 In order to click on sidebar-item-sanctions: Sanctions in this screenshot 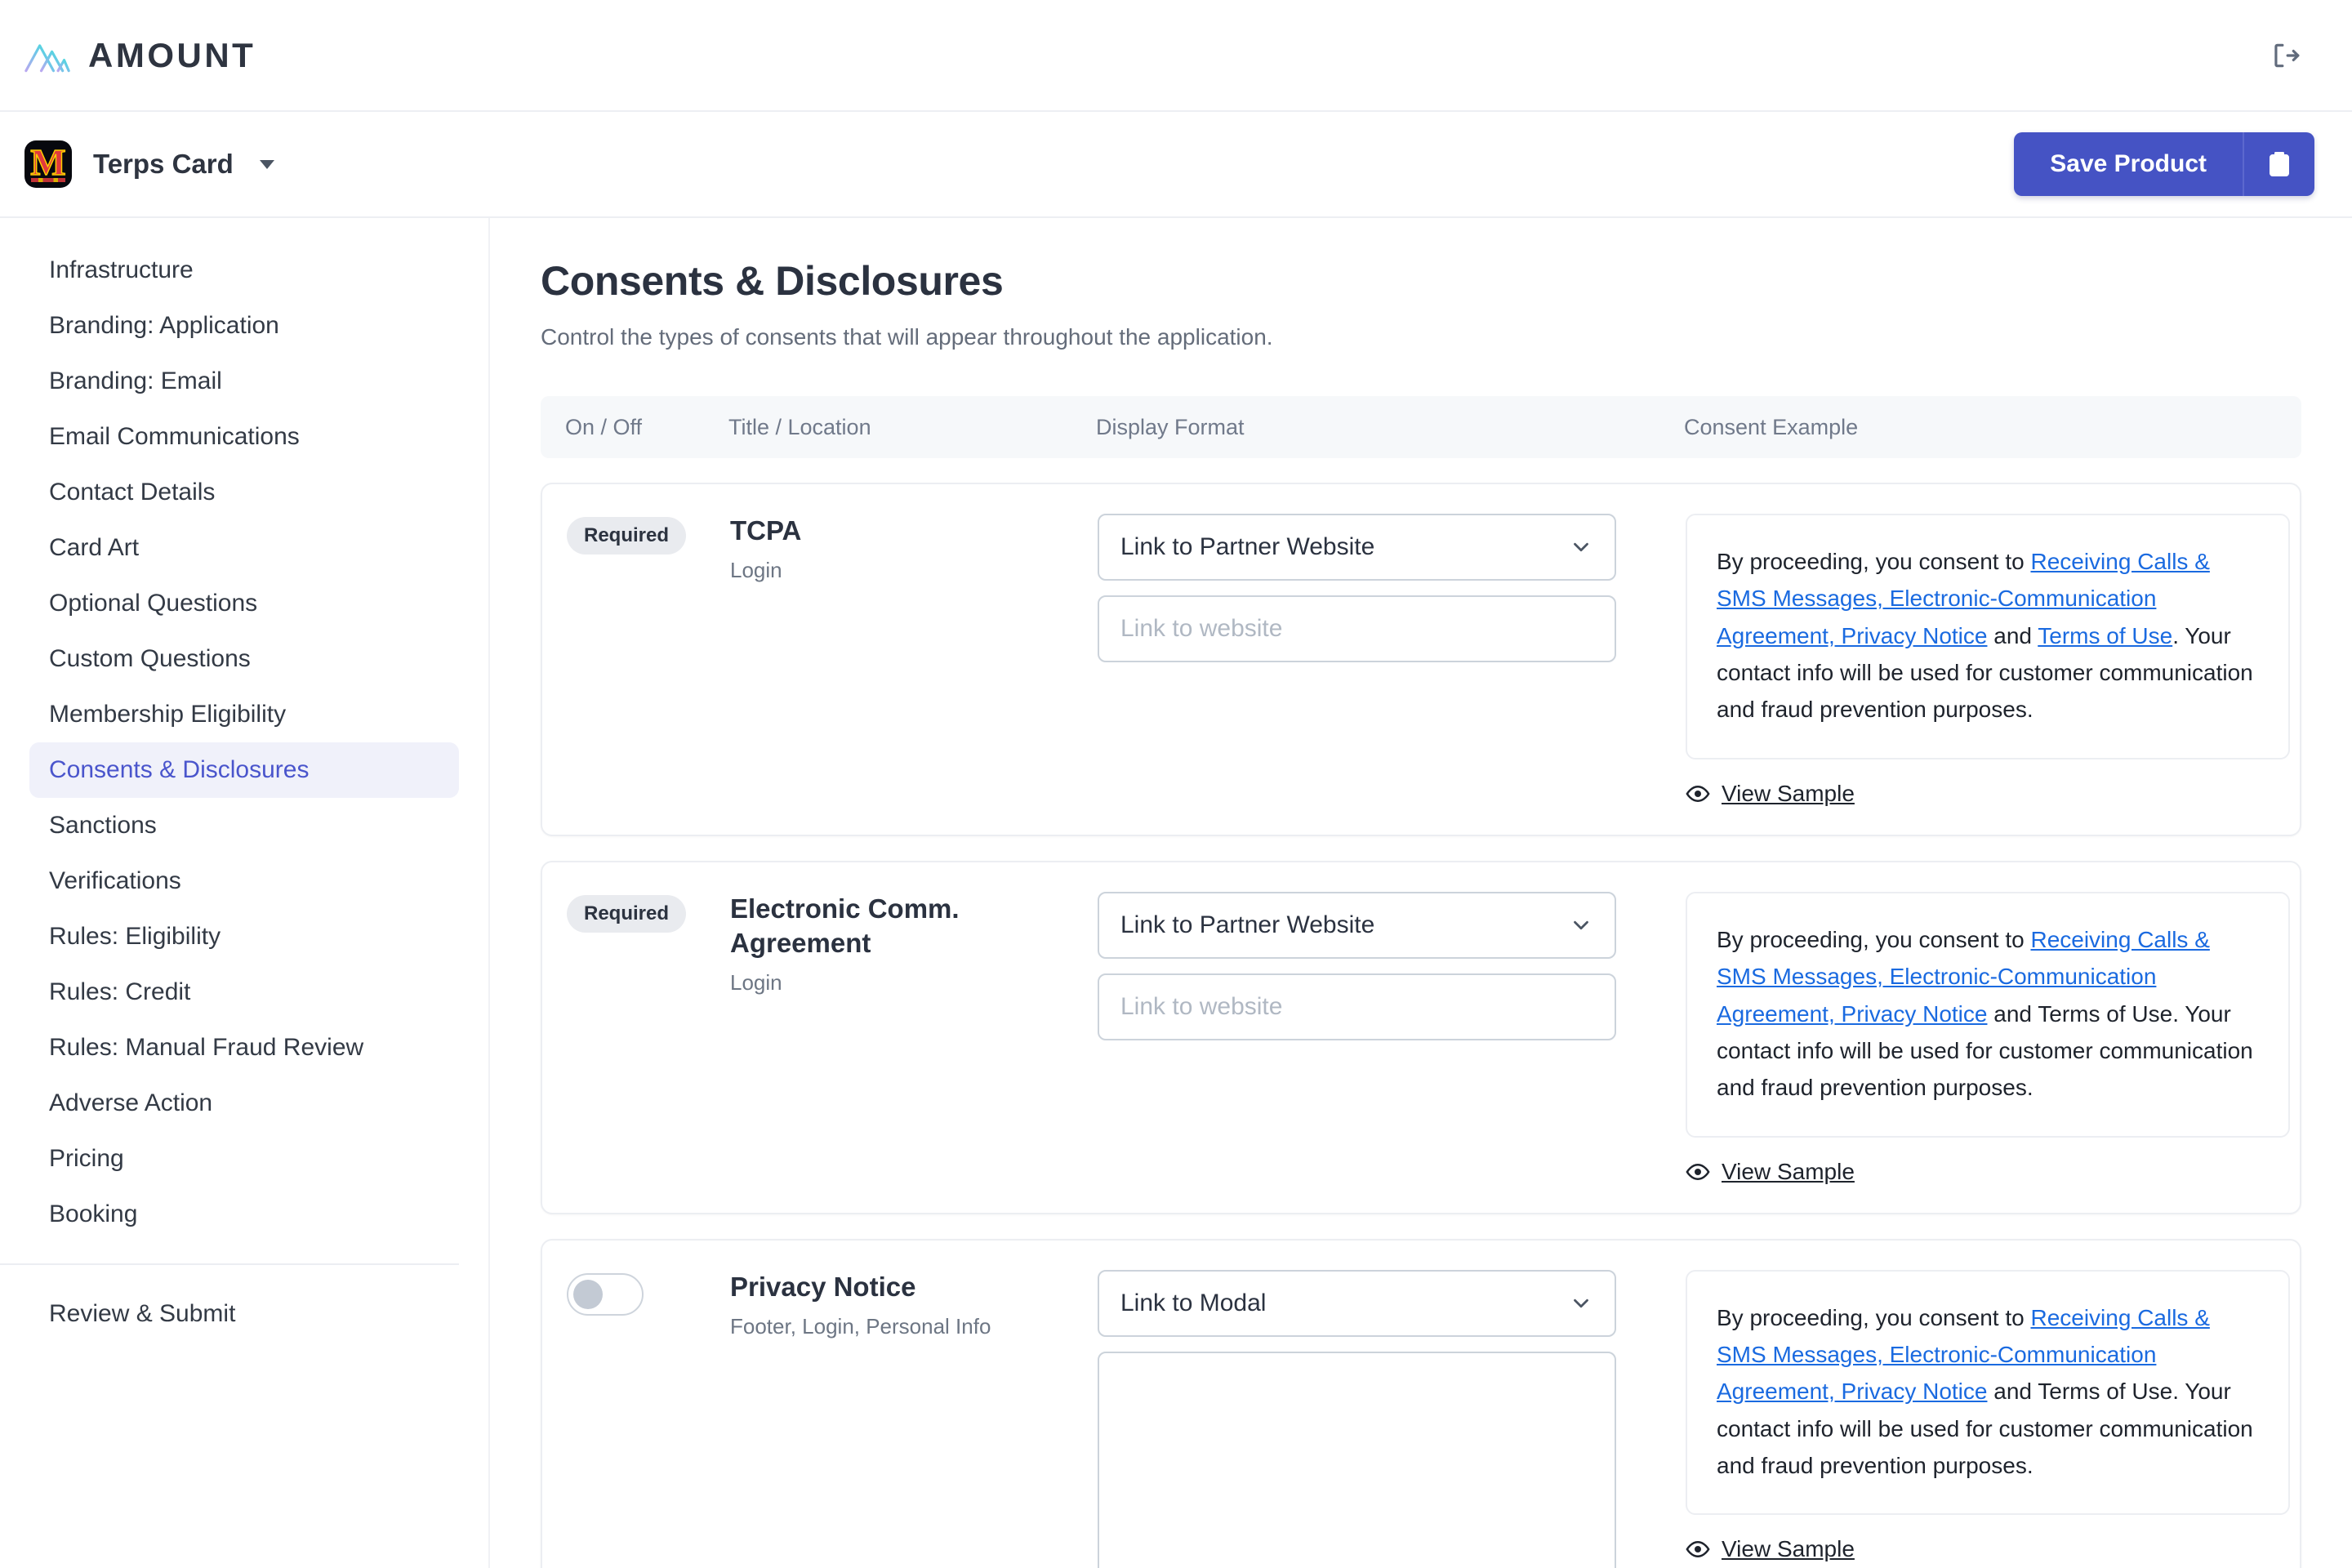, I will do `click(244, 825)`.